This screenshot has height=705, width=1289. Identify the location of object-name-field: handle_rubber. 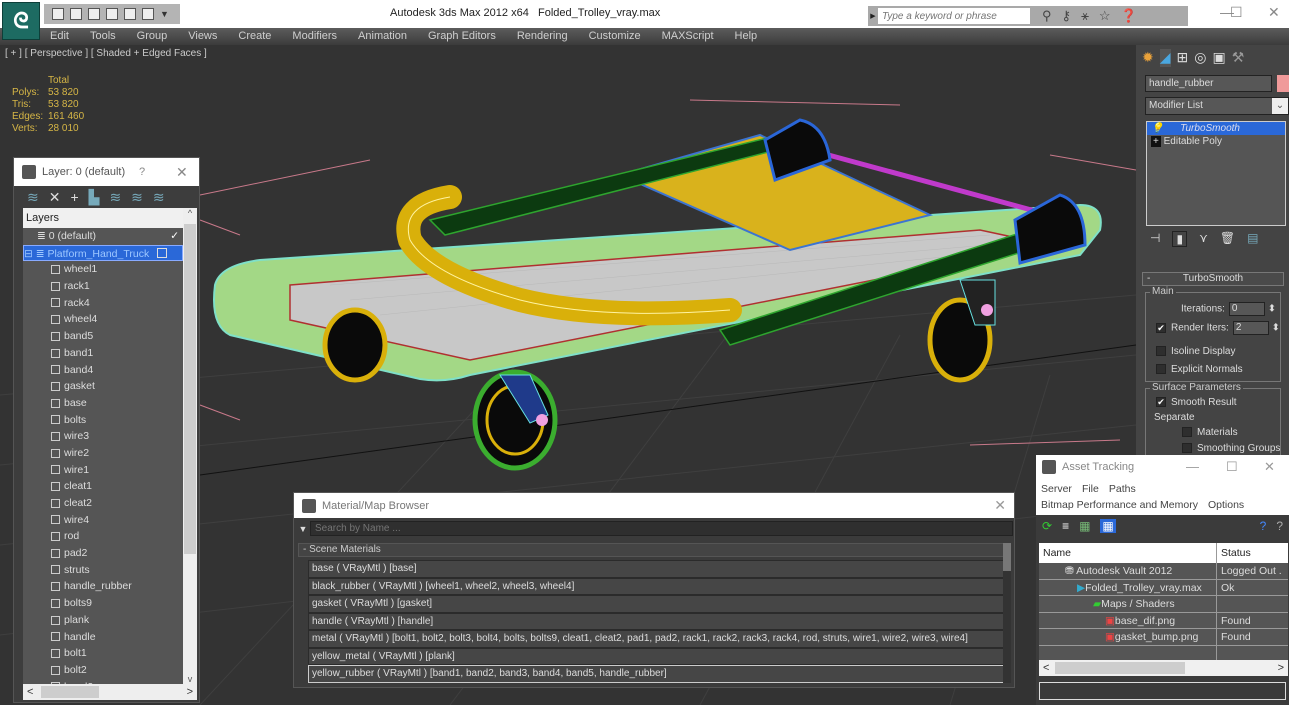
(1208, 83).